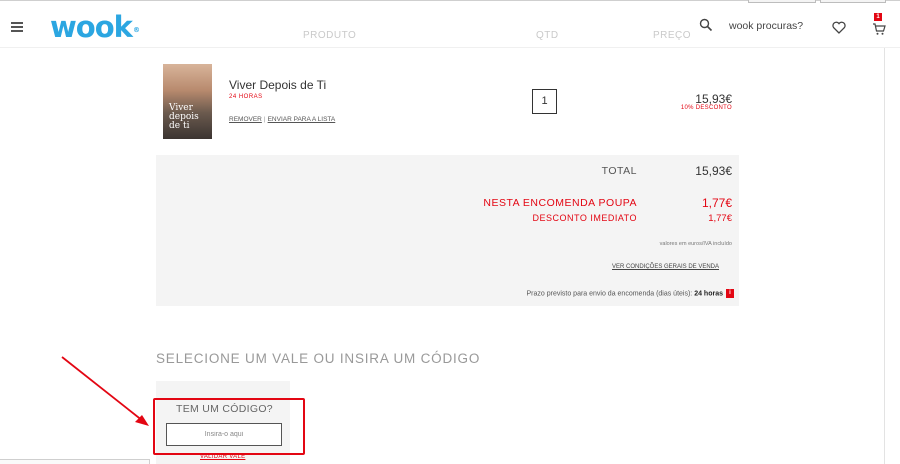  I want to click on search-icon, so click(706, 25).